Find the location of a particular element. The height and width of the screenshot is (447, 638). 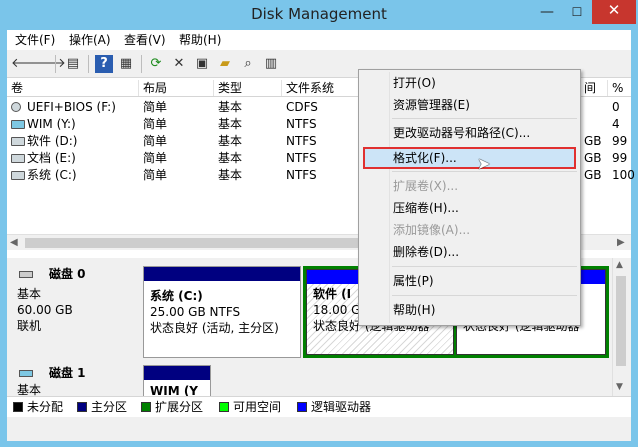

menu-file: 文件(F) is located at coordinates (35, 40).